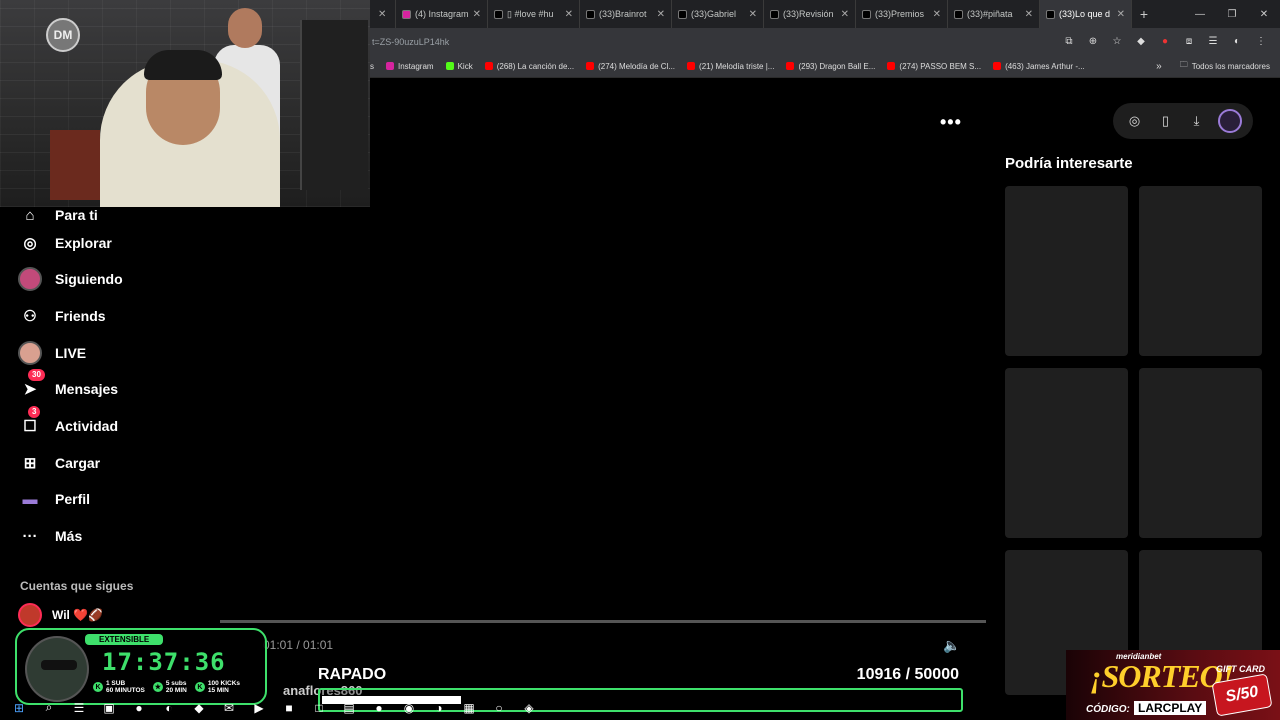 The height and width of the screenshot is (720, 1280). I want to click on download-icon: ⤓, so click(1197, 121).